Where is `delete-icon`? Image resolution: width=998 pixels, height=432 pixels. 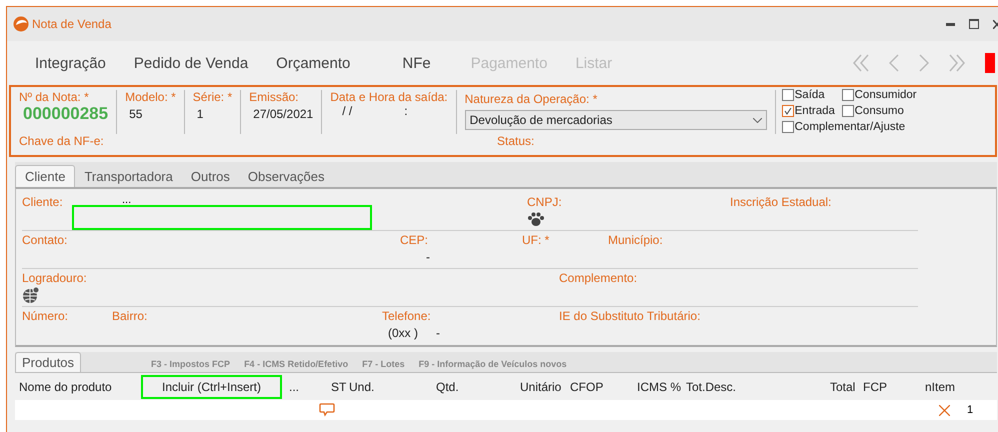
delete-icon is located at coordinates (944, 410).